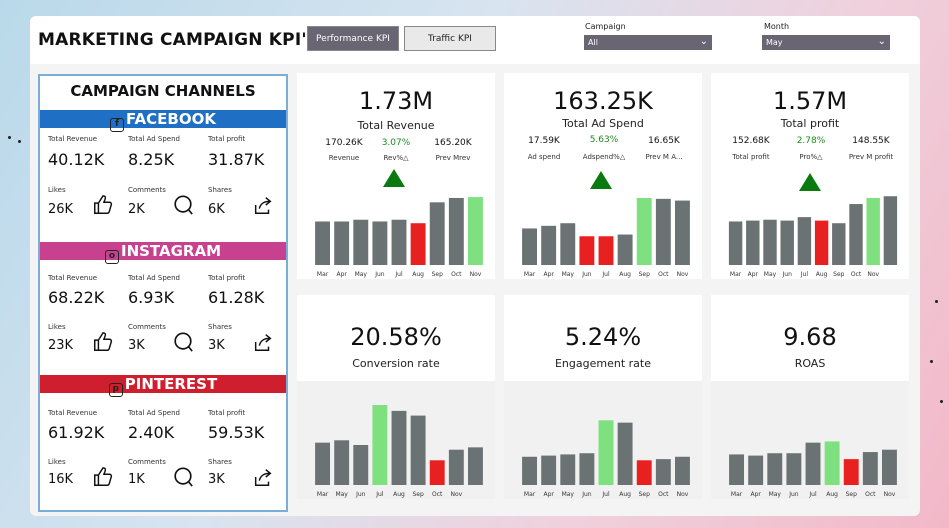 This screenshot has width=949, height=528. Describe the element at coordinates (353, 38) in the screenshot. I see `tab-performance-kpi: Performance KPI` at that location.